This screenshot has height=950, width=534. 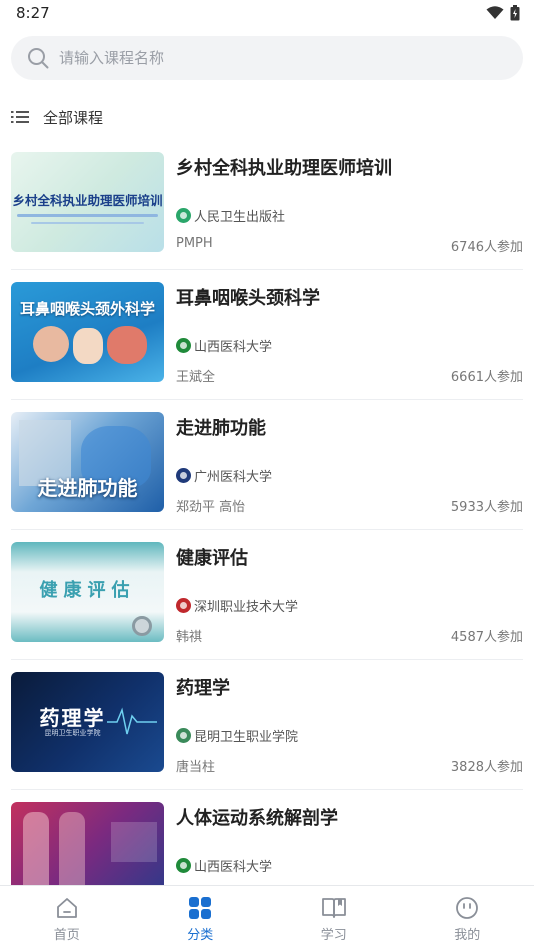 I want to click on smile-face-icon, so click(x=467, y=908).